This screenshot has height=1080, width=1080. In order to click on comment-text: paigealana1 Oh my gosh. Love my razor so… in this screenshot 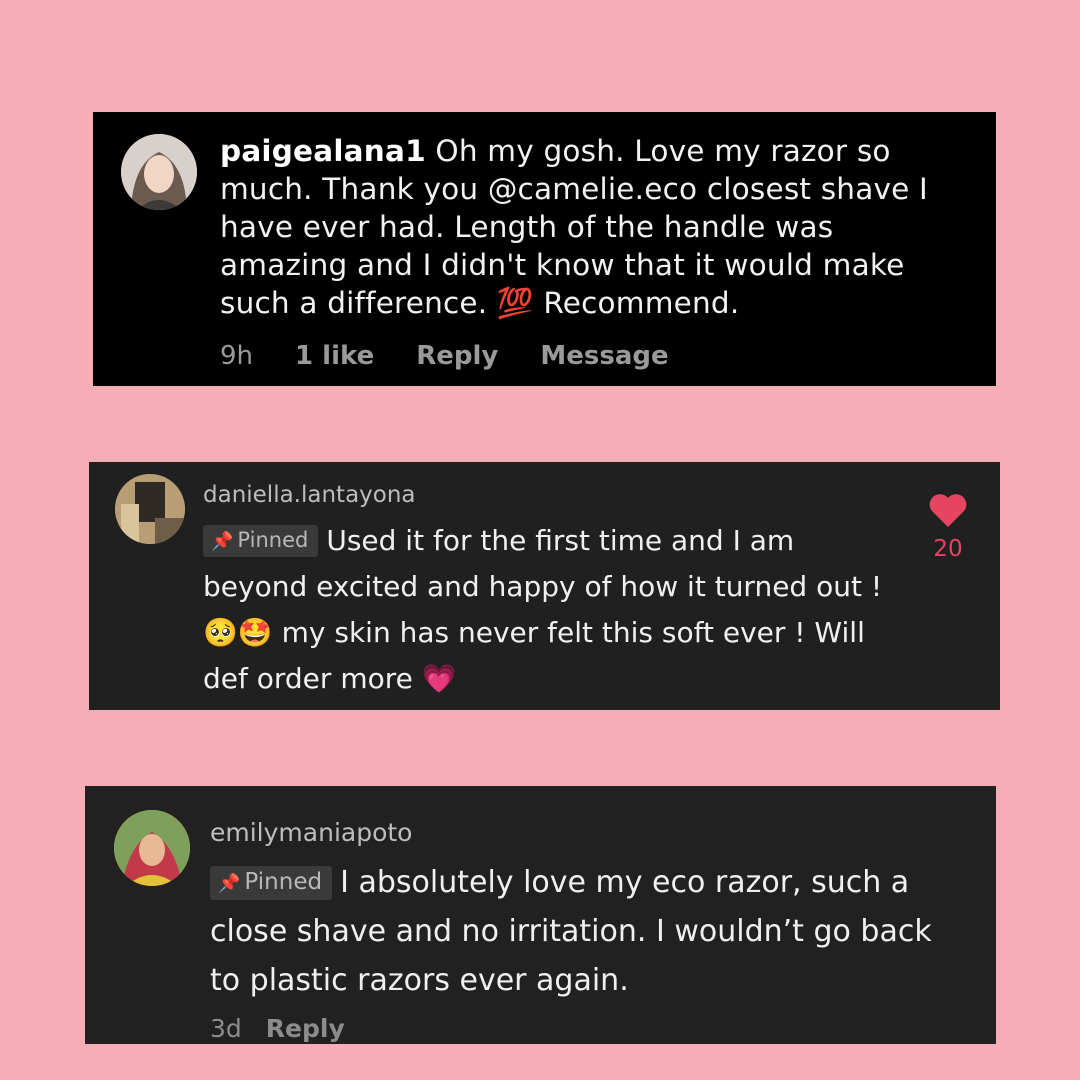, I will do `click(590, 227)`.